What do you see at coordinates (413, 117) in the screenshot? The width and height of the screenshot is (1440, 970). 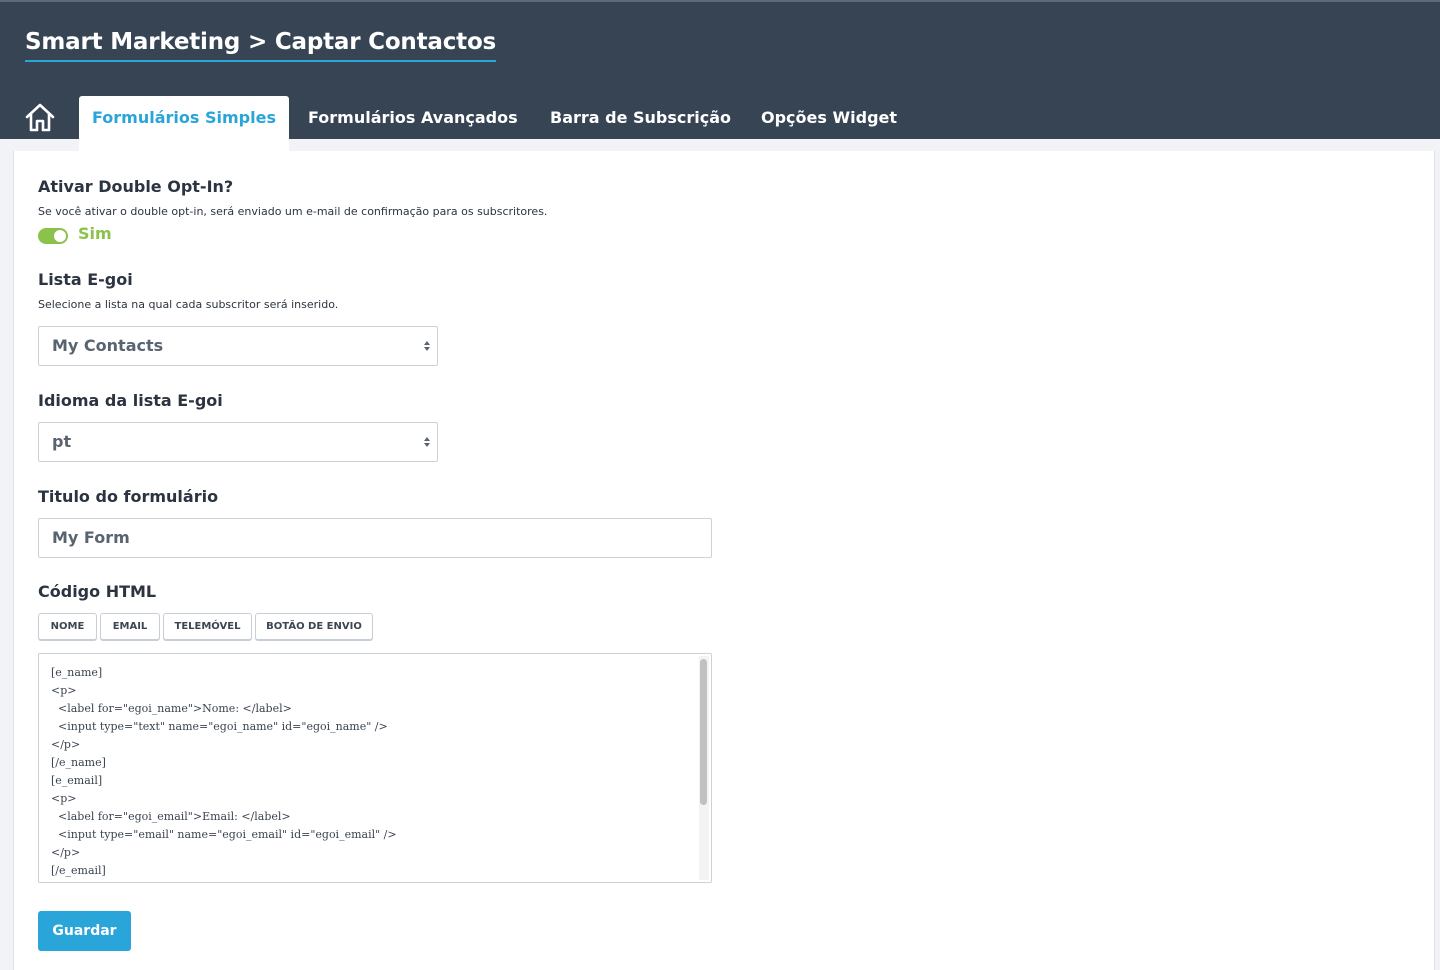 I see `tab-formularios-avancados: Formulários Avançados` at bounding box center [413, 117].